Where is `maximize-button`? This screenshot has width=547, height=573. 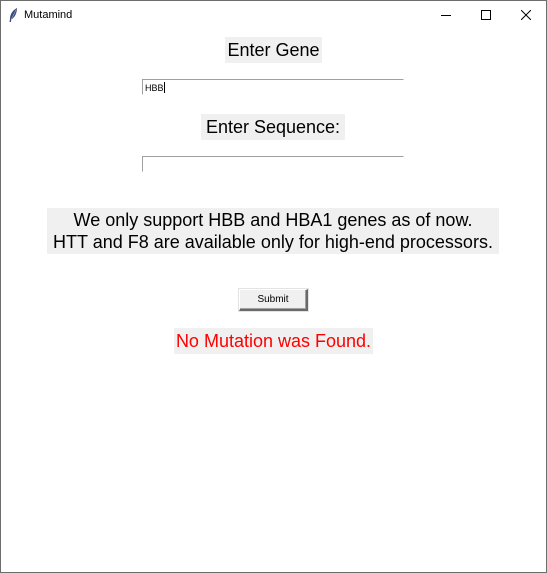 maximize-button is located at coordinates (486, 15).